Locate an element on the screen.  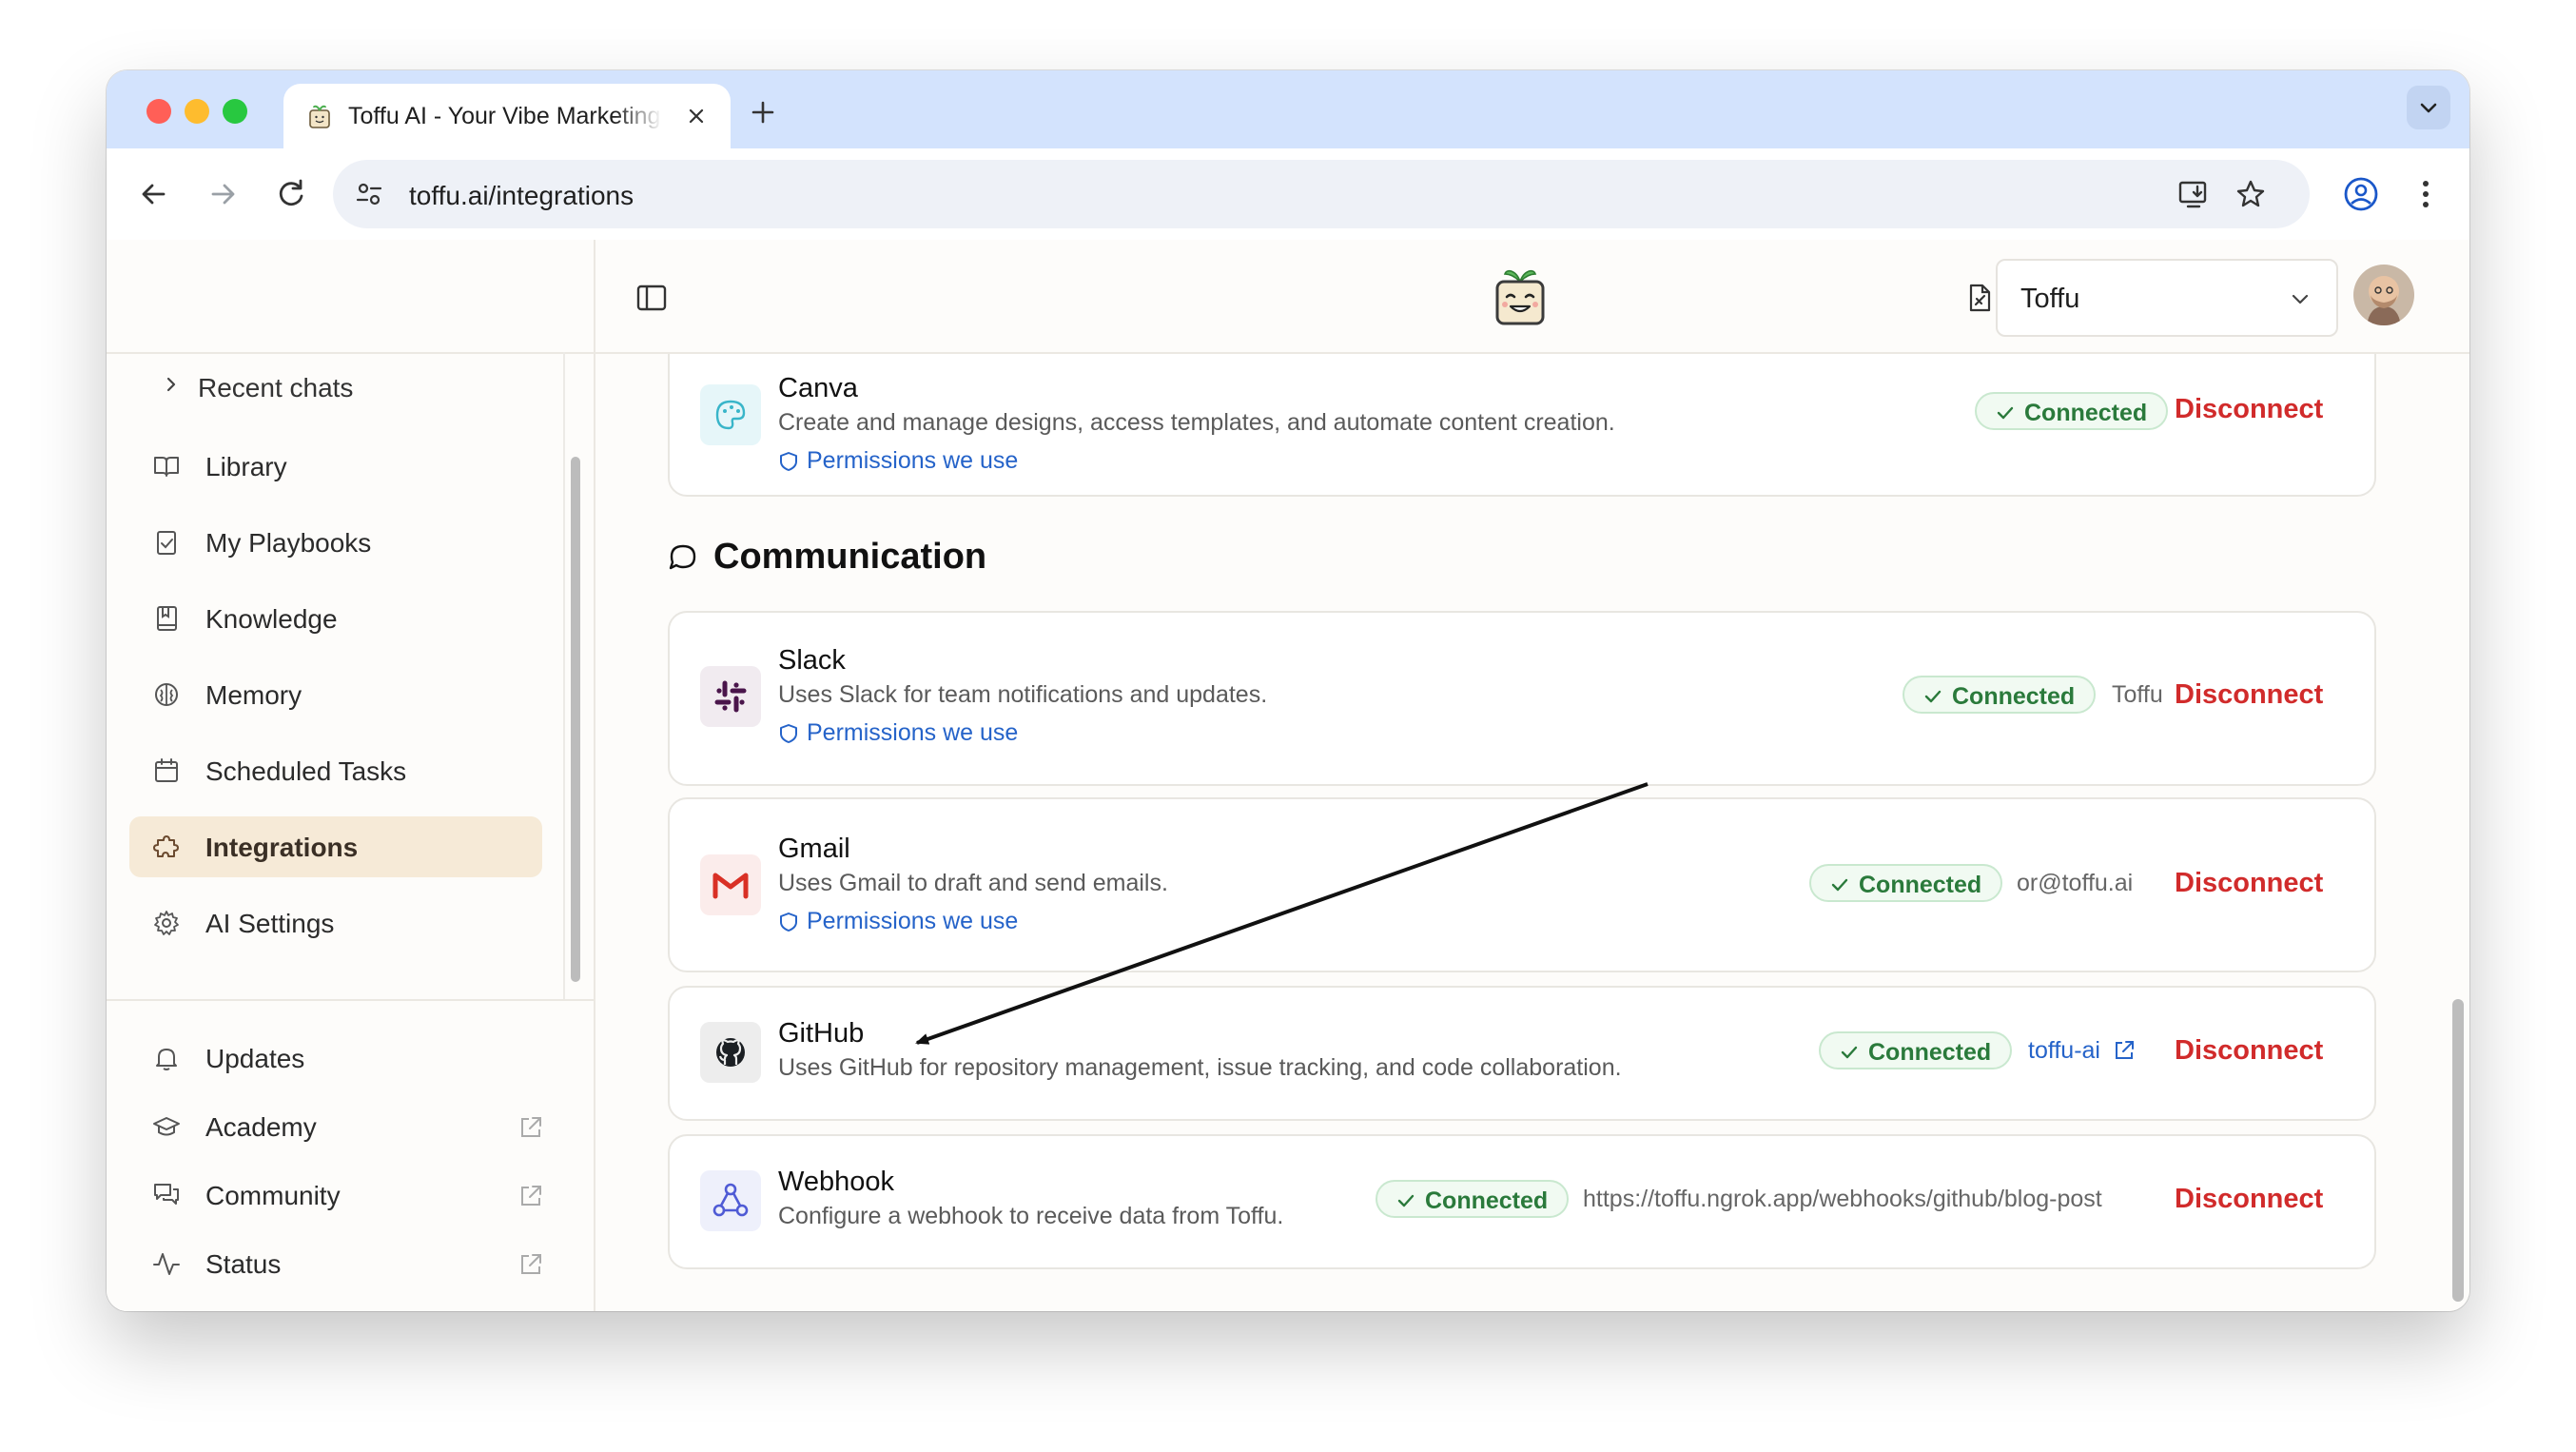
toffu-logo-icon is located at coordinates (1520, 296).